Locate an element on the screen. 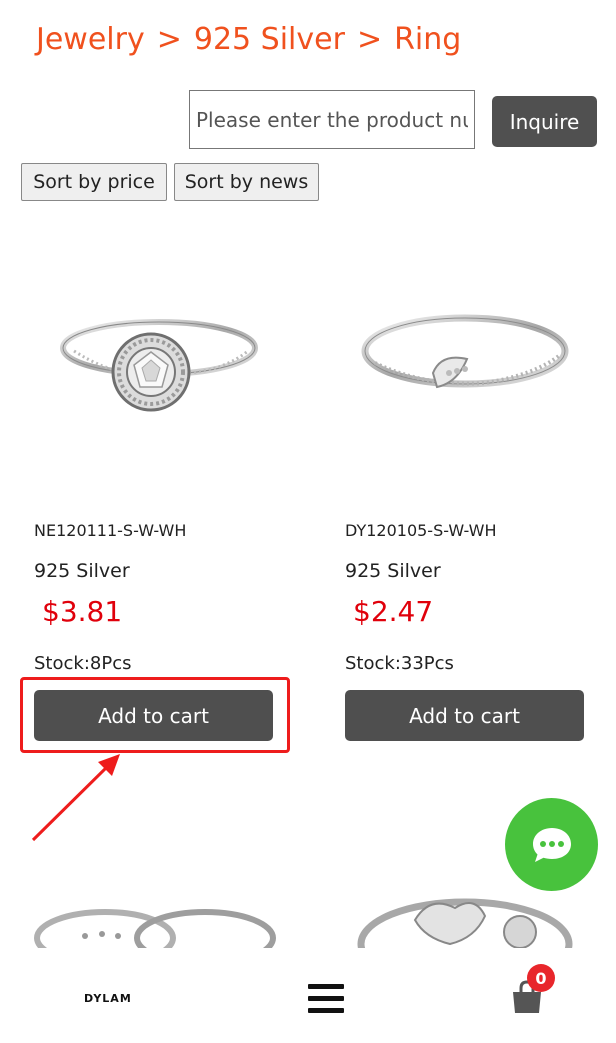  product-stock: Stock:8Pcs is located at coordinates (83, 663).